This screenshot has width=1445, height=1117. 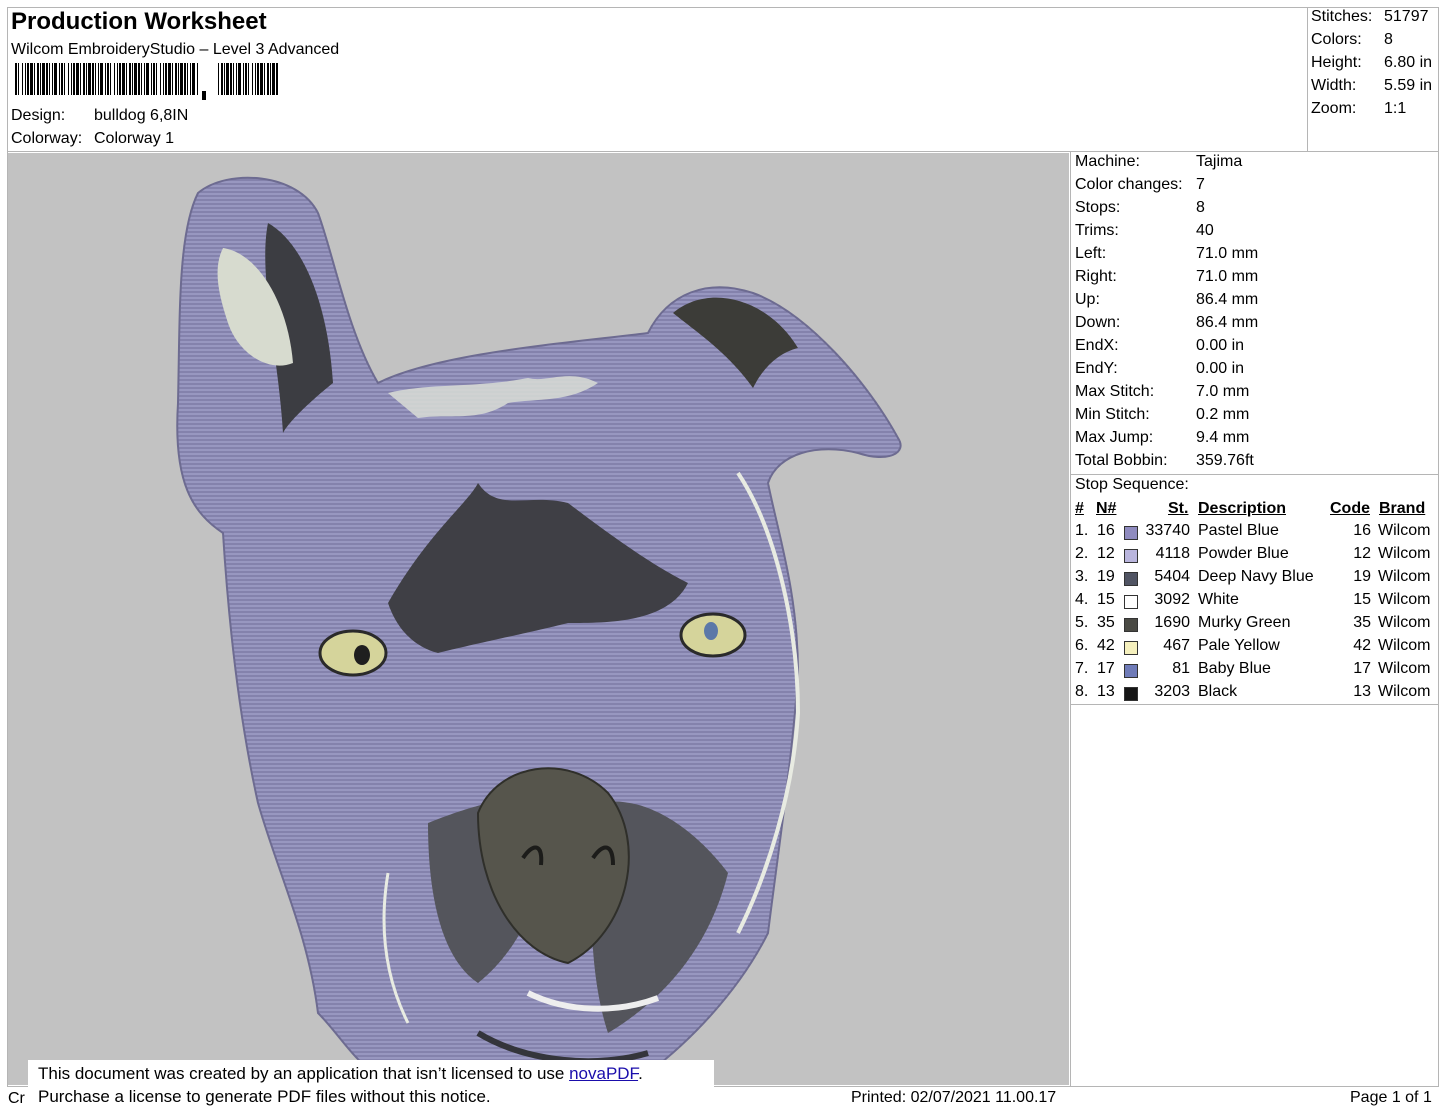 I want to click on spec-left: Left: 71.0 mm, so click(x=1167, y=253).